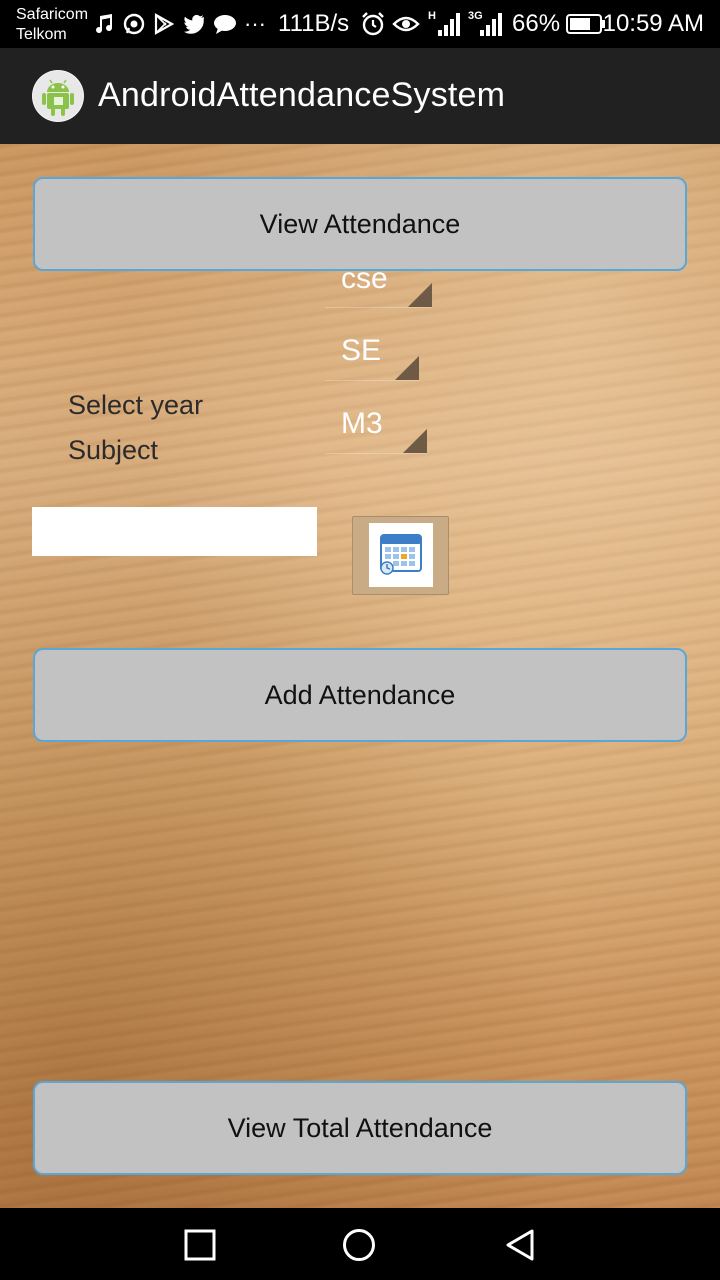 This screenshot has height=1280, width=720. I want to click on carrier-2: Telkom, so click(41, 34).